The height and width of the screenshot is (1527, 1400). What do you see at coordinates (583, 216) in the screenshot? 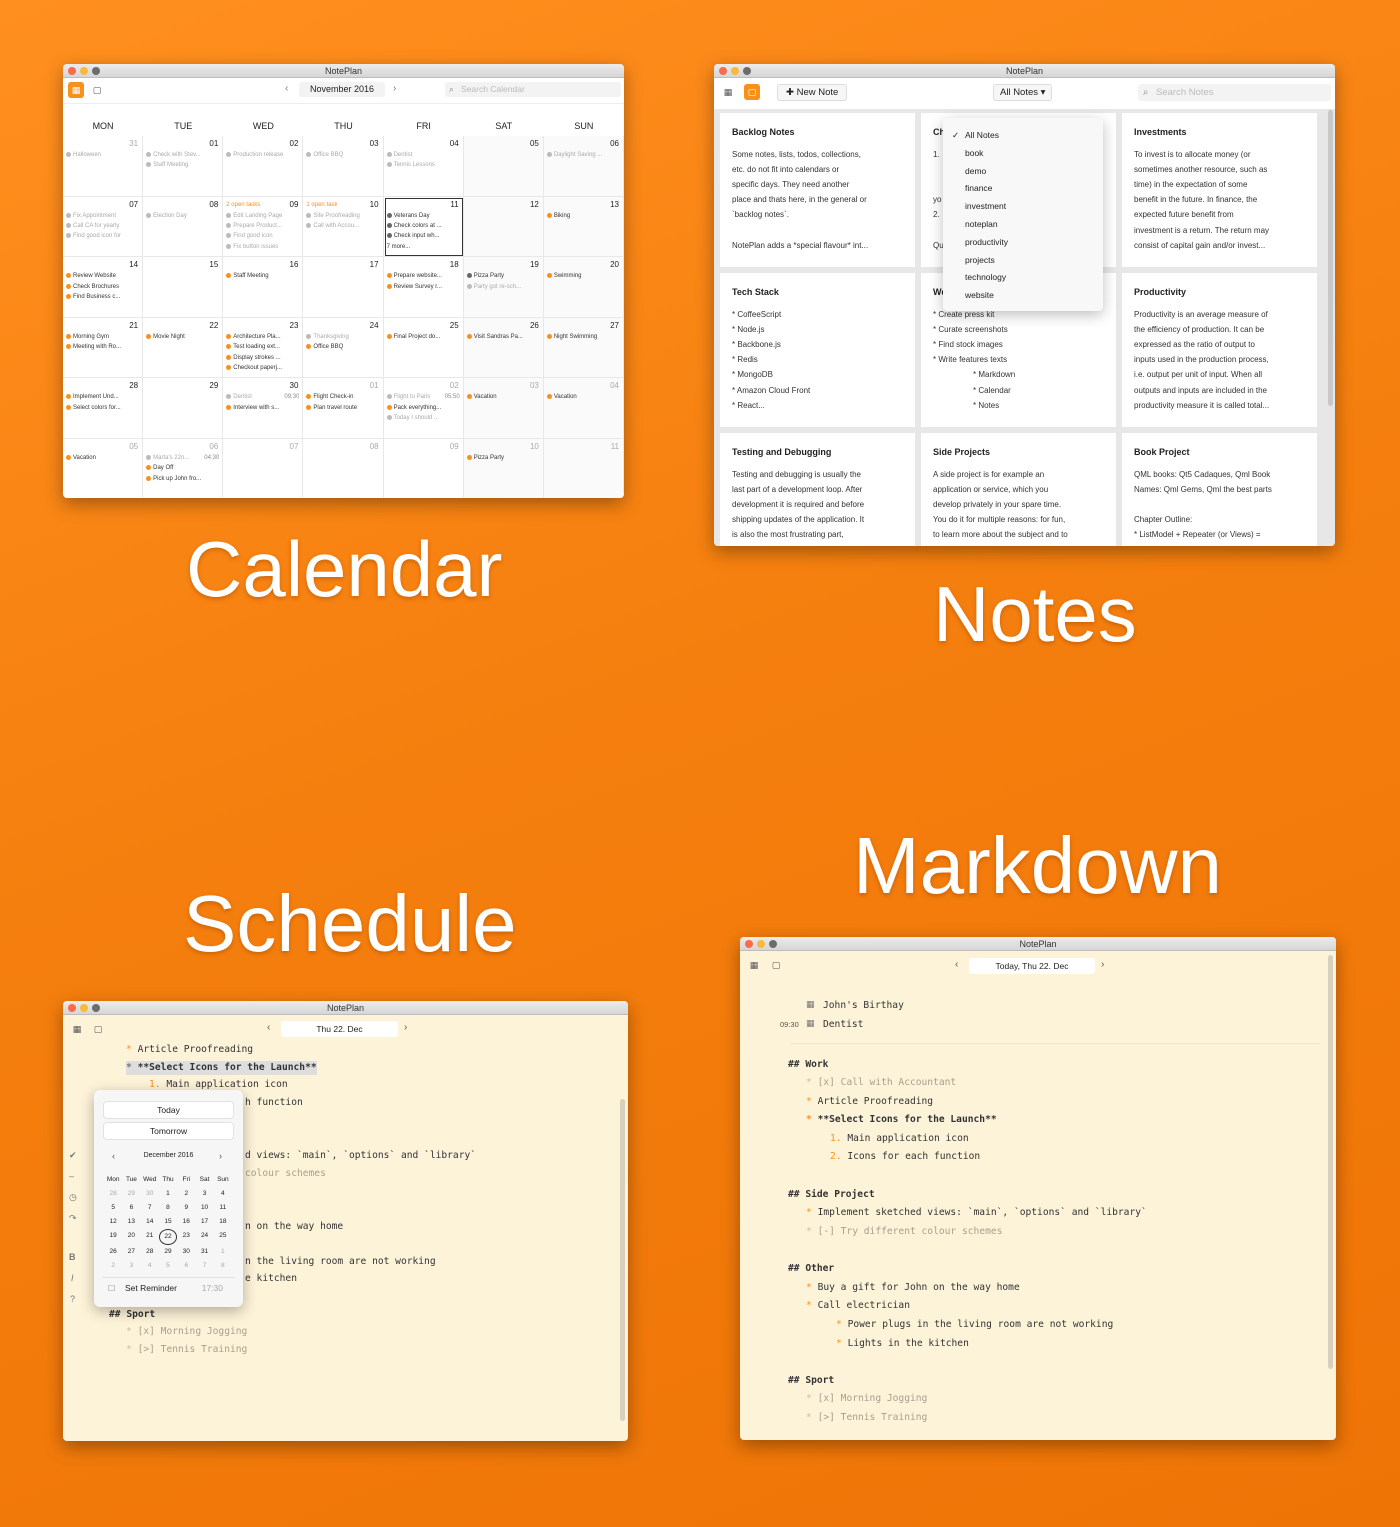
I see `calendar-event: Biking` at bounding box center [583, 216].